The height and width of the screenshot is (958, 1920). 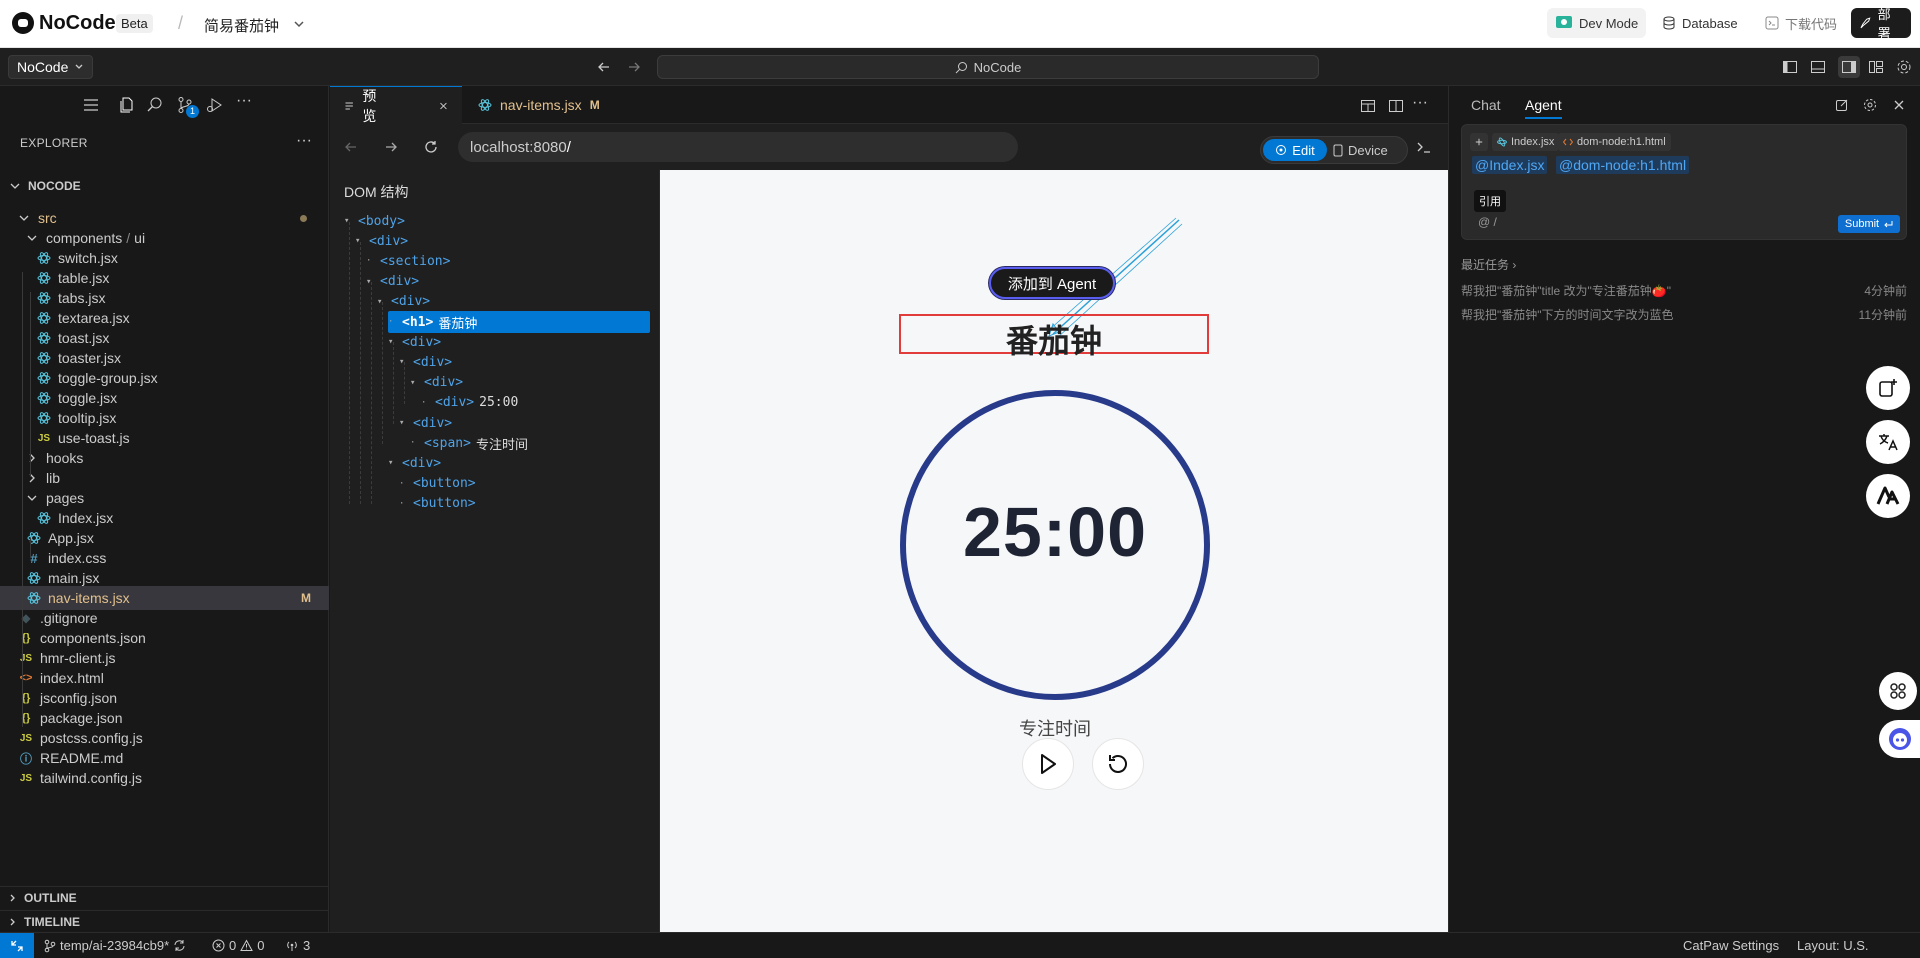 I want to click on terminal-icon, so click(x=1424, y=147).